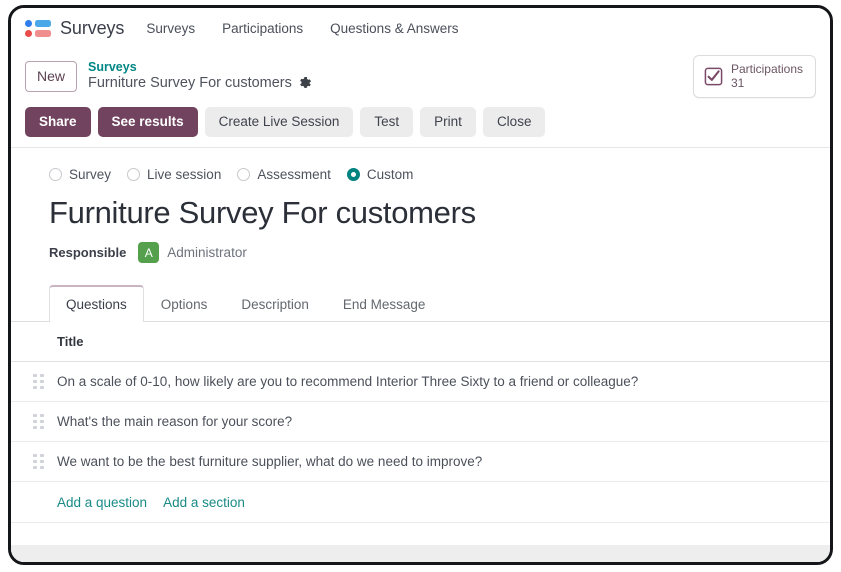  What do you see at coordinates (147, 122) in the screenshot?
I see `see-results-button: See results` at bounding box center [147, 122].